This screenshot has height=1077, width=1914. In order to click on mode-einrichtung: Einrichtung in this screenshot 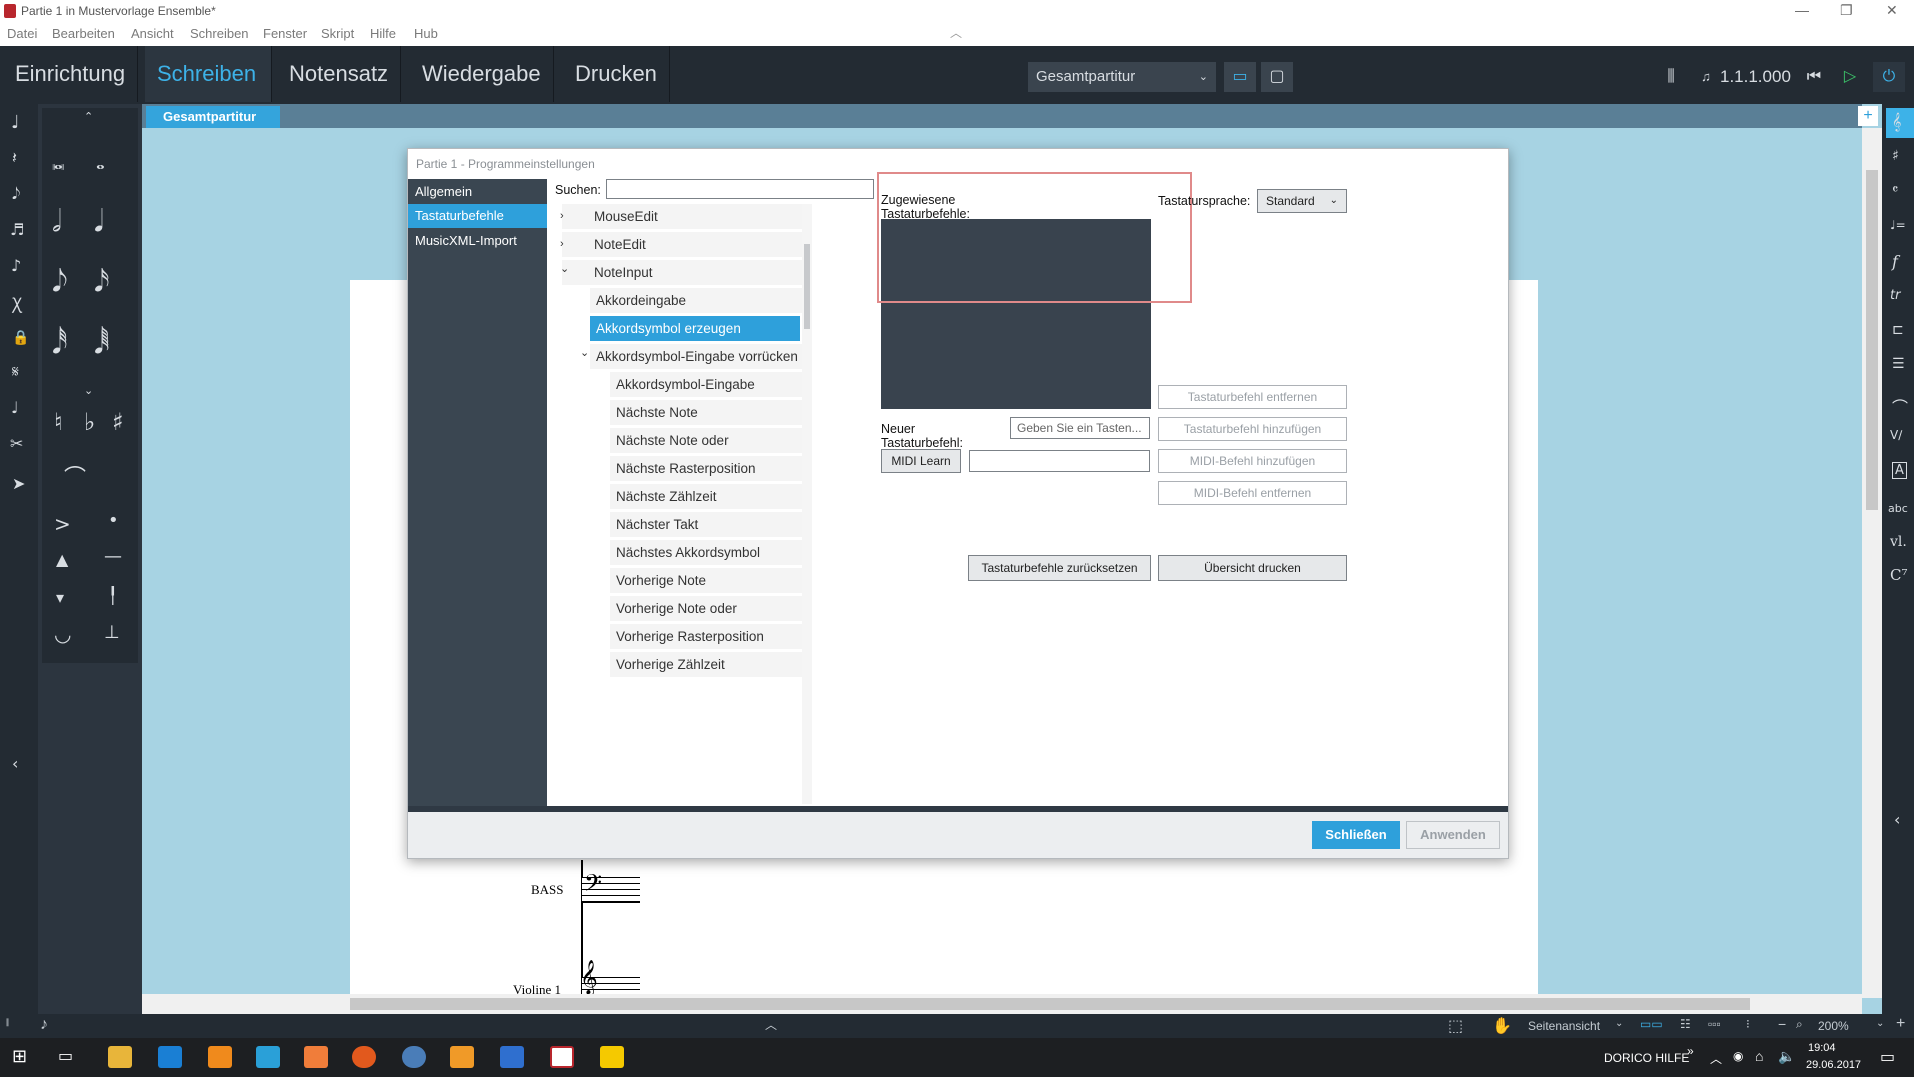, I will do `click(71, 74)`.